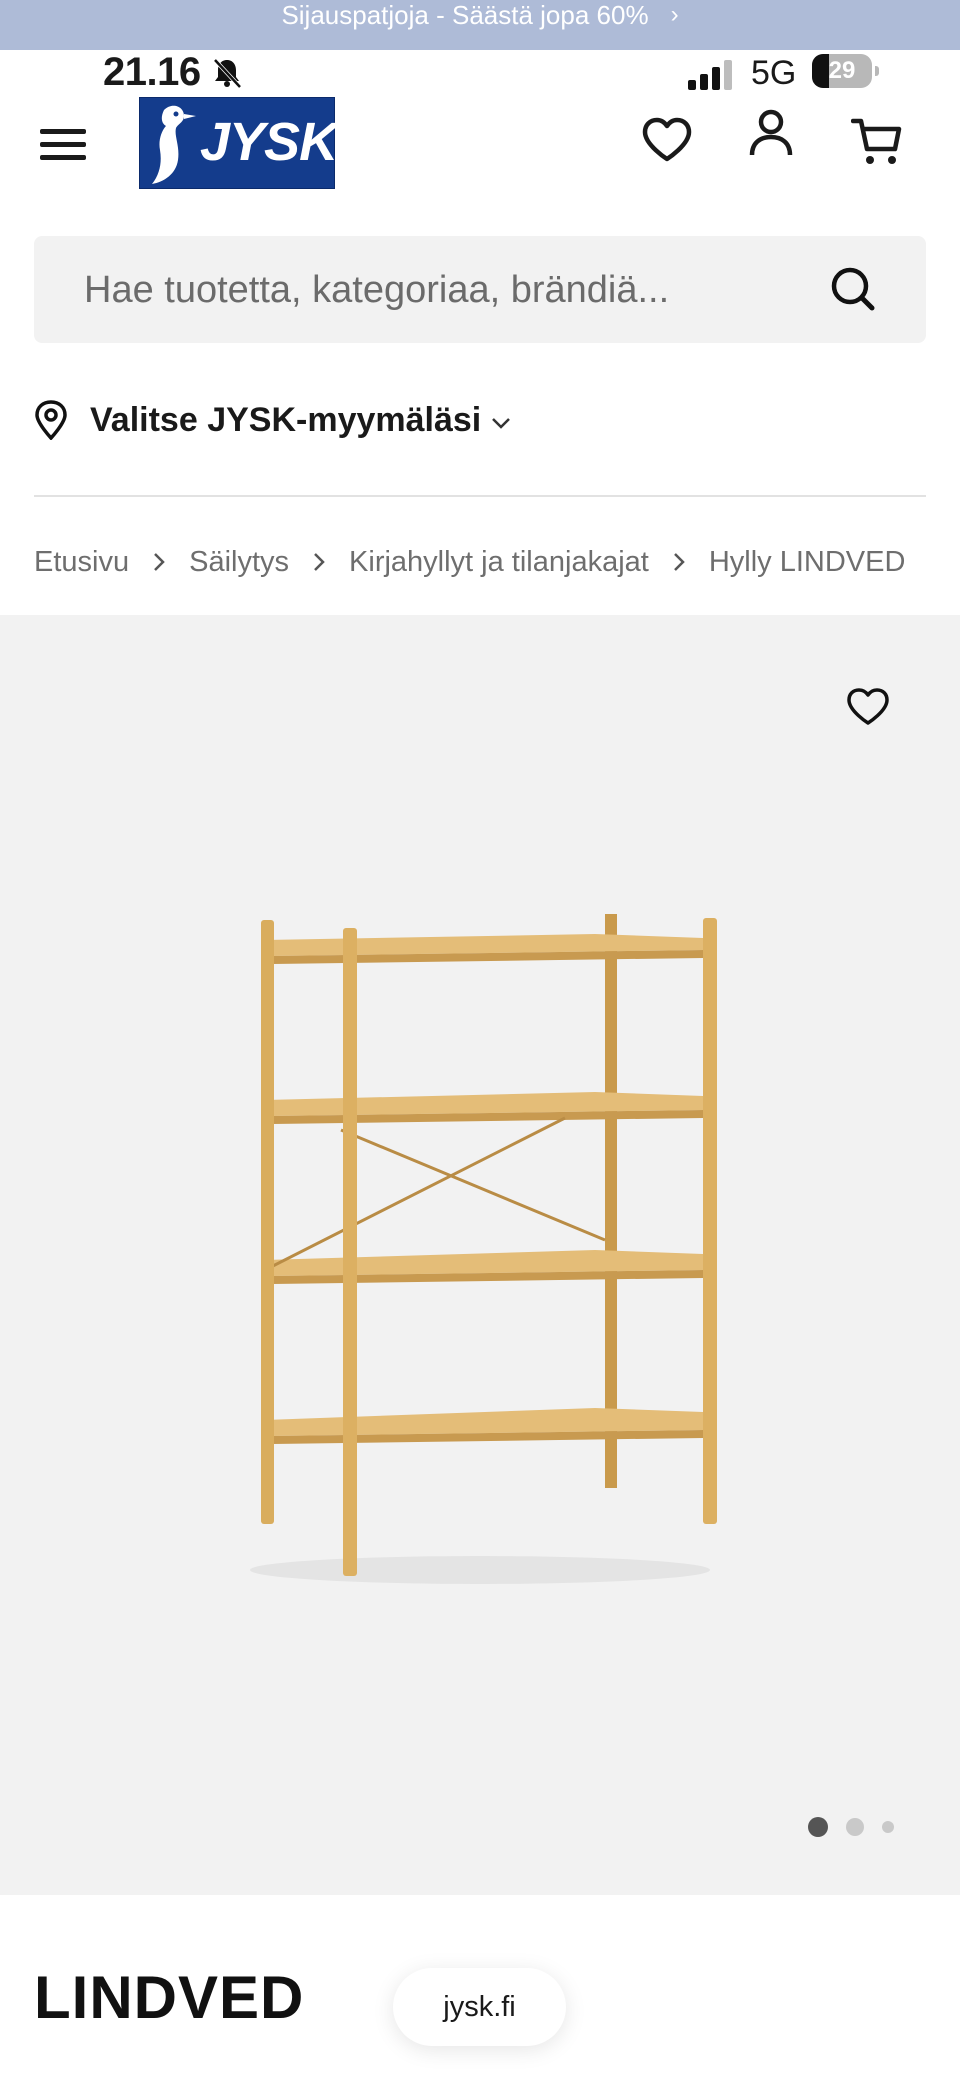  What do you see at coordinates (286, 419) in the screenshot?
I see `store-selector-label: Valitse JYSK-myymäläsi` at bounding box center [286, 419].